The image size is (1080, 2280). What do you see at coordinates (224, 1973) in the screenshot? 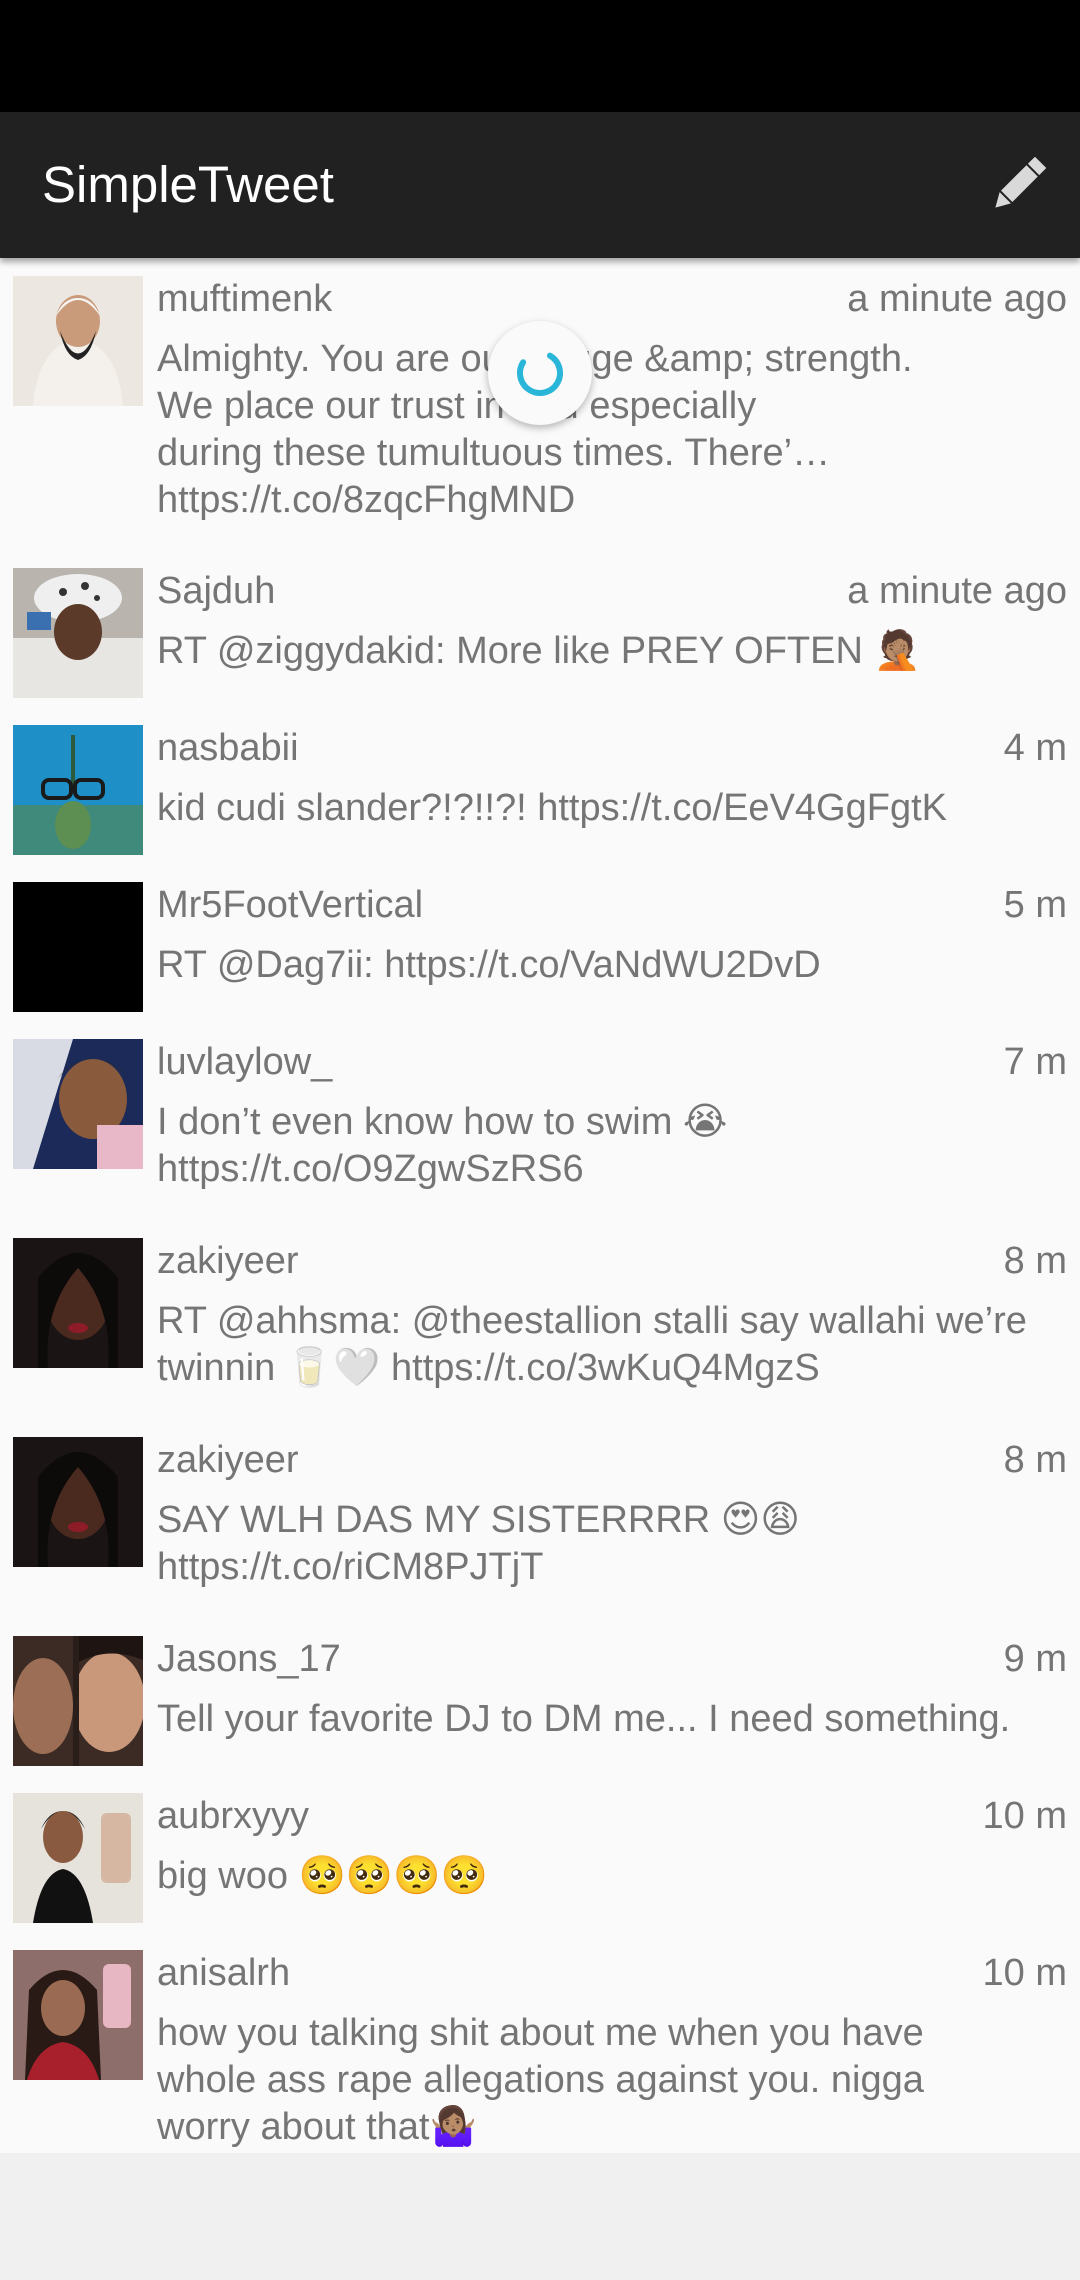
I see `tweet-username: anisalrh` at bounding box center [224, 1973].